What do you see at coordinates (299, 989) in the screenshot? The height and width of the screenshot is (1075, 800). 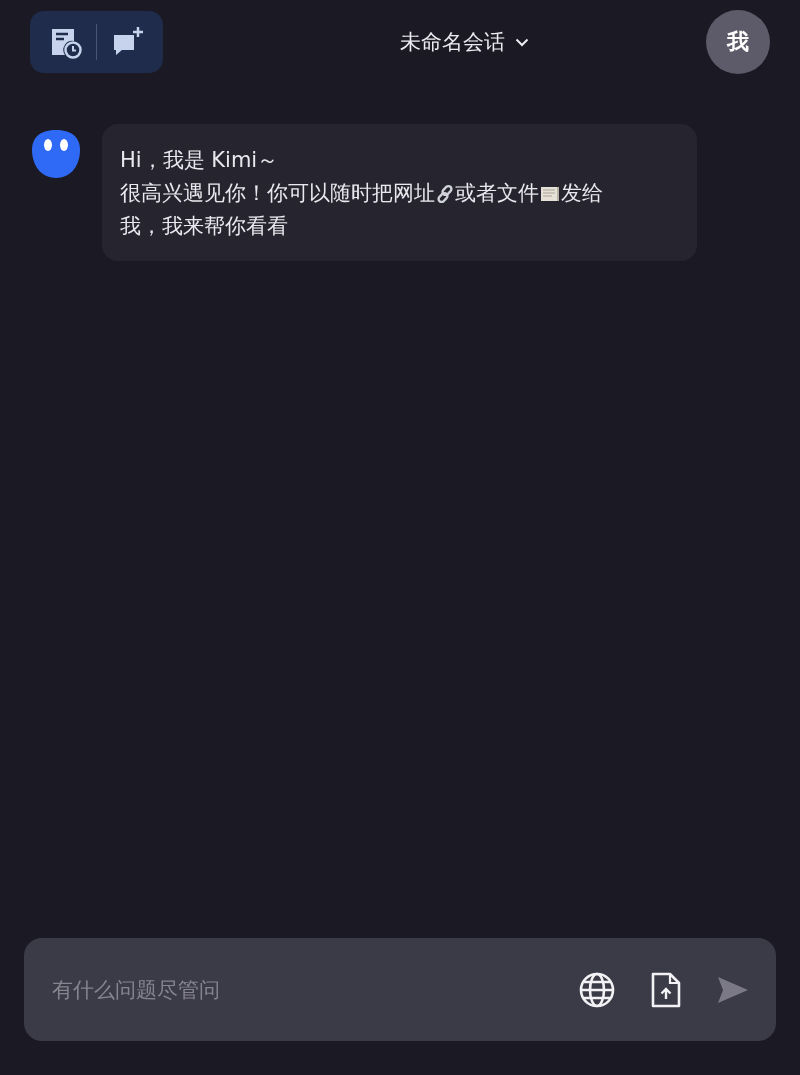 I see `message-input: 有什么问题尽管问` at bounding box center [299, 989].